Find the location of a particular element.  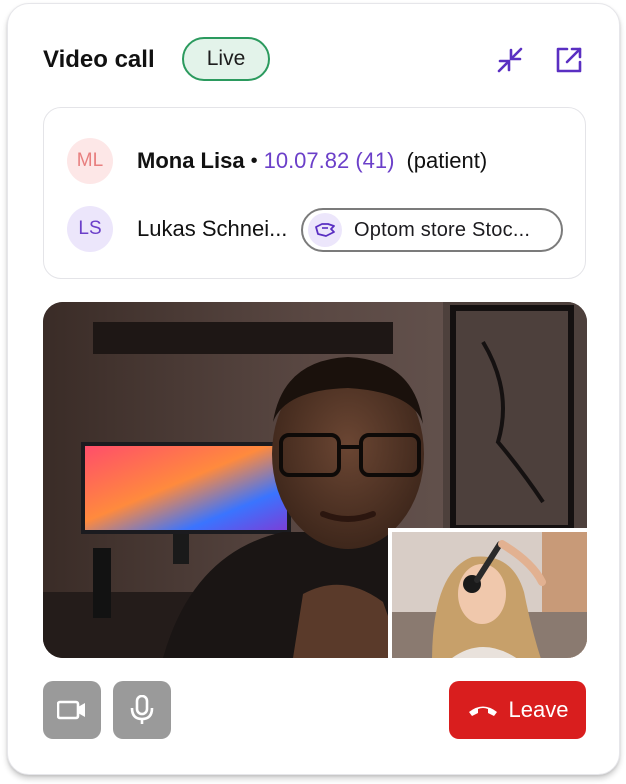

store-icon is located at coordinates (325, 230).